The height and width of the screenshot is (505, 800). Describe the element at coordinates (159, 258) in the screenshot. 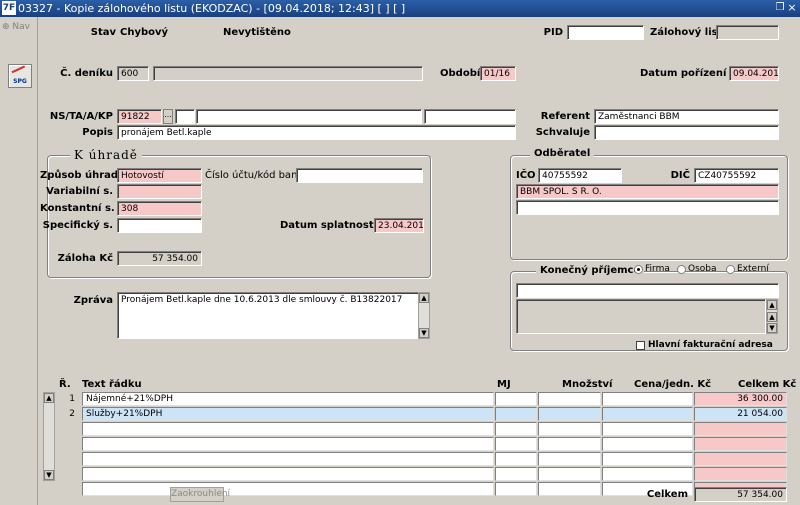

I see `zaloha-field: 57 354.00` at that location.